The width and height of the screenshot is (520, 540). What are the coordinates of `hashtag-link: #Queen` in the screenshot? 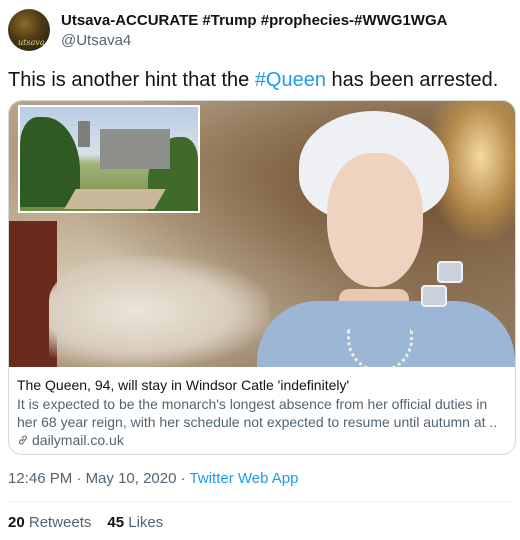 It's located at (290, 80).